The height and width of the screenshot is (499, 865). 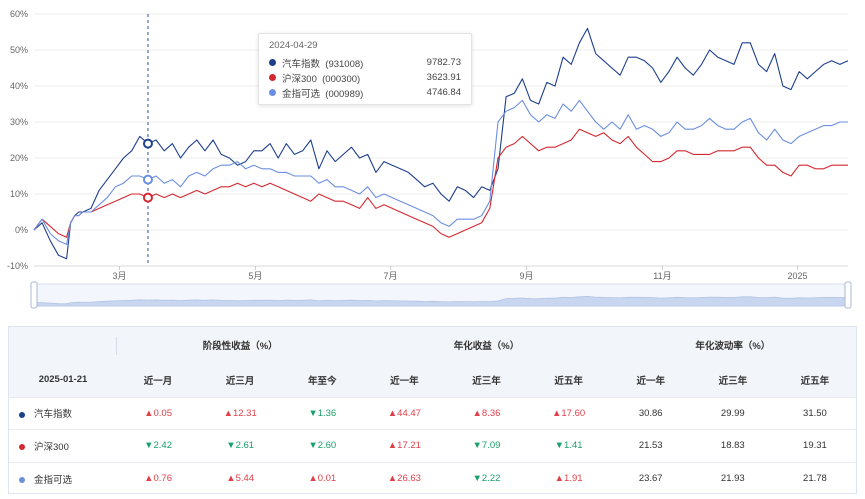 What do you see at coordinates (815, 446) in the screenshot?
I see `table-cell: 19.31` at bounding box center [815, 446].